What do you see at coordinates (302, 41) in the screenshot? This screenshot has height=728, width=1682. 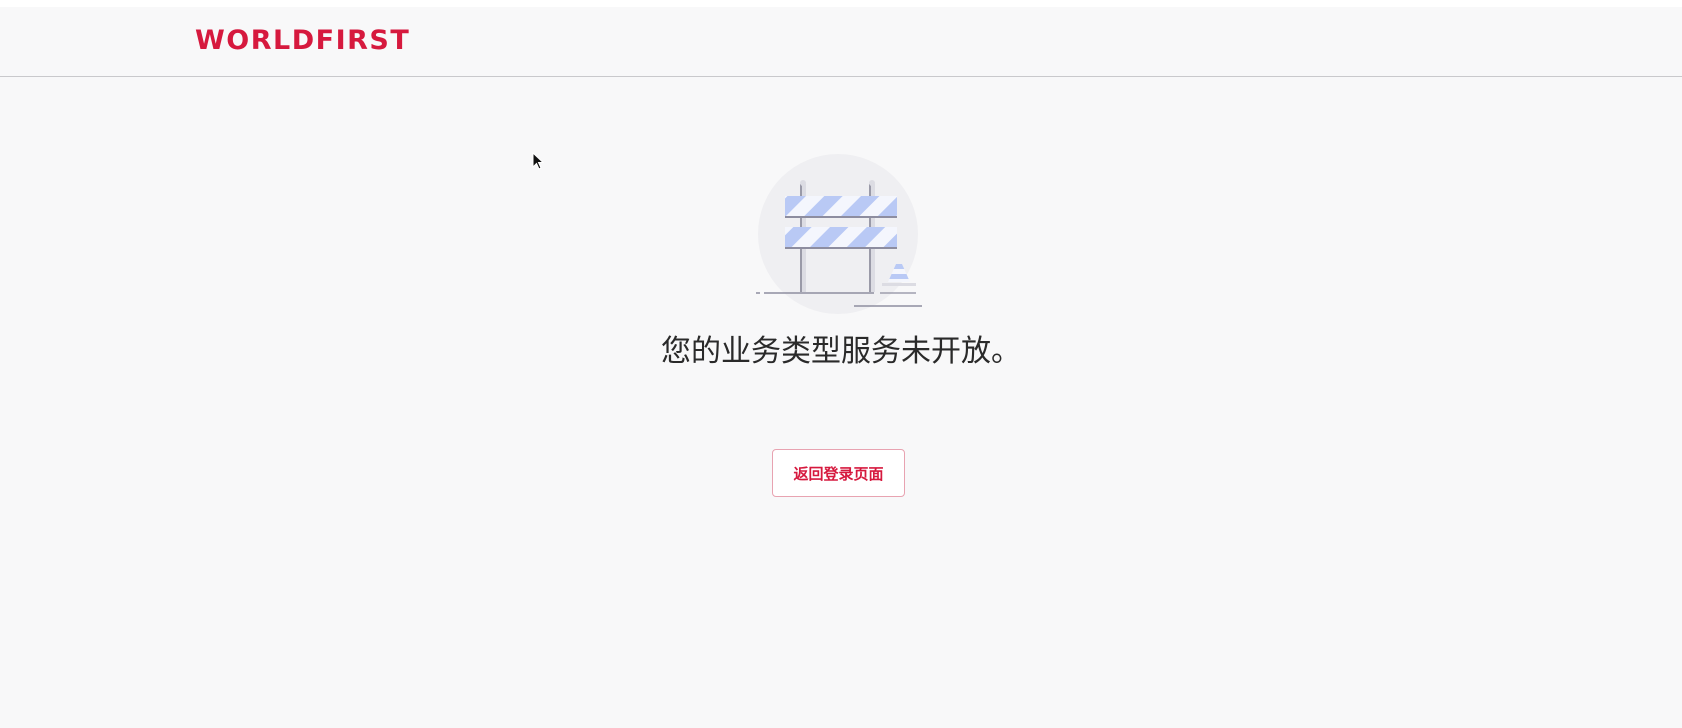 I see `worldfirst-logo: WORLDFIRST` at bounding box center [302, 41].